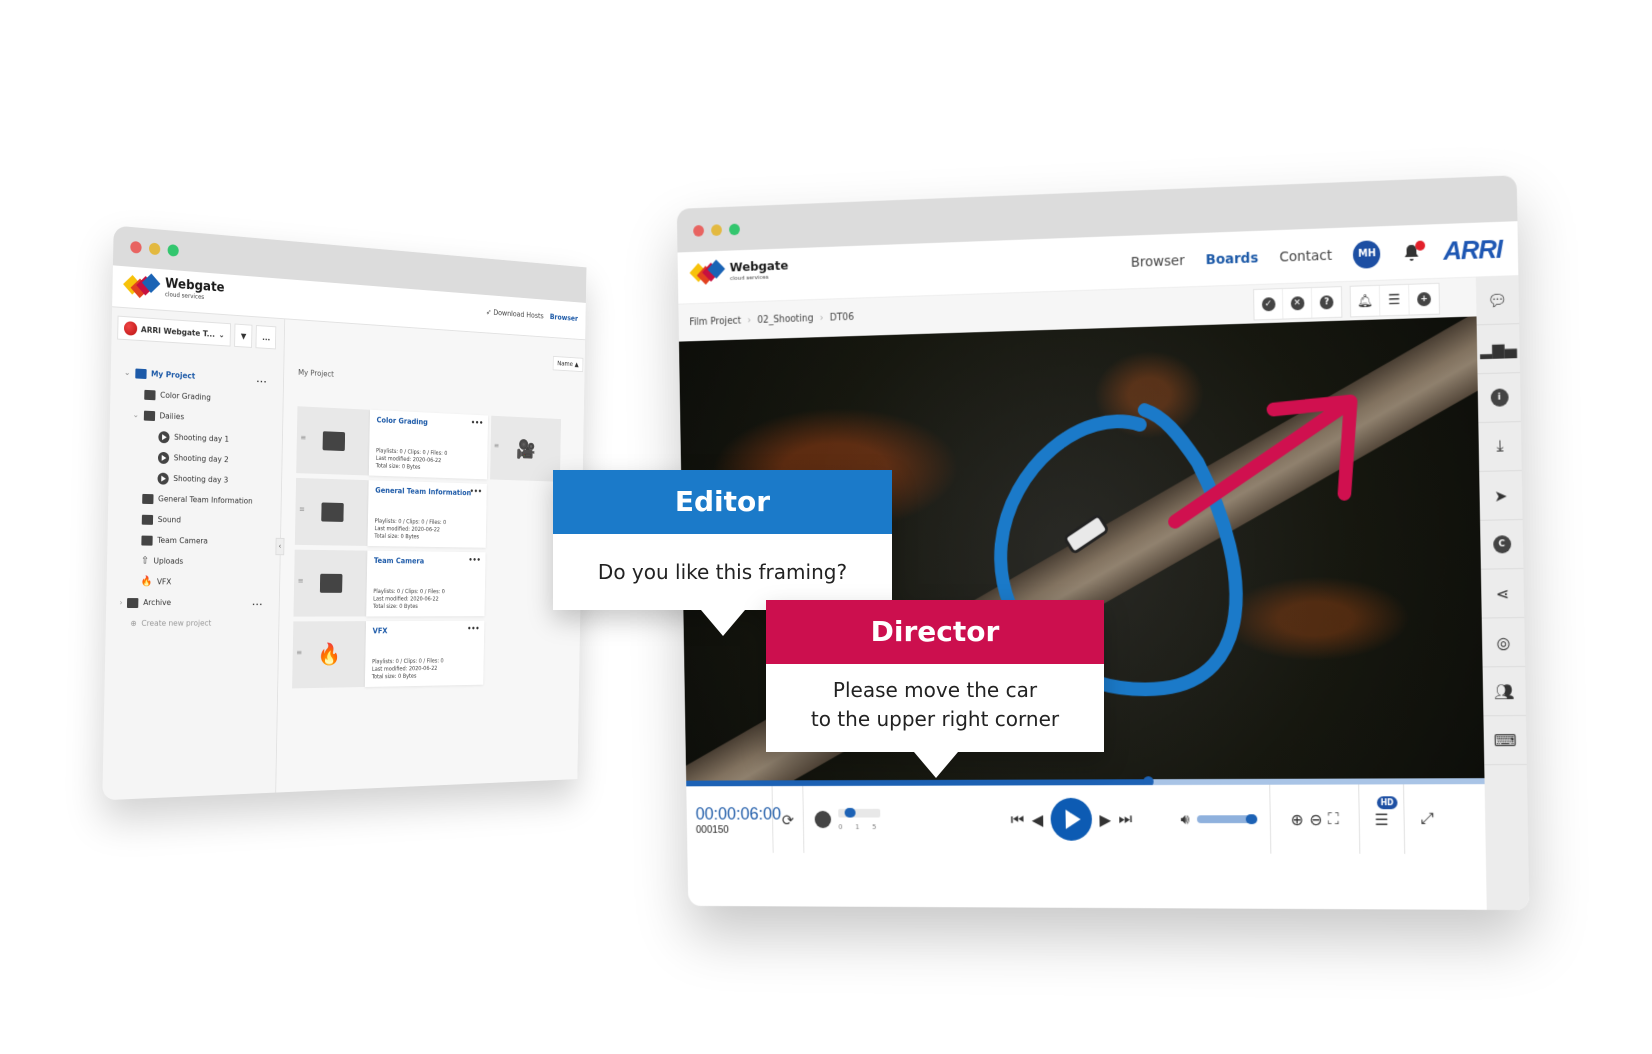 The width and height of the screenshot is (1652, 1054). Describe the element at coordinates (568, 364) in the screenshot. I see `sort-select: Name ▲` at that location.